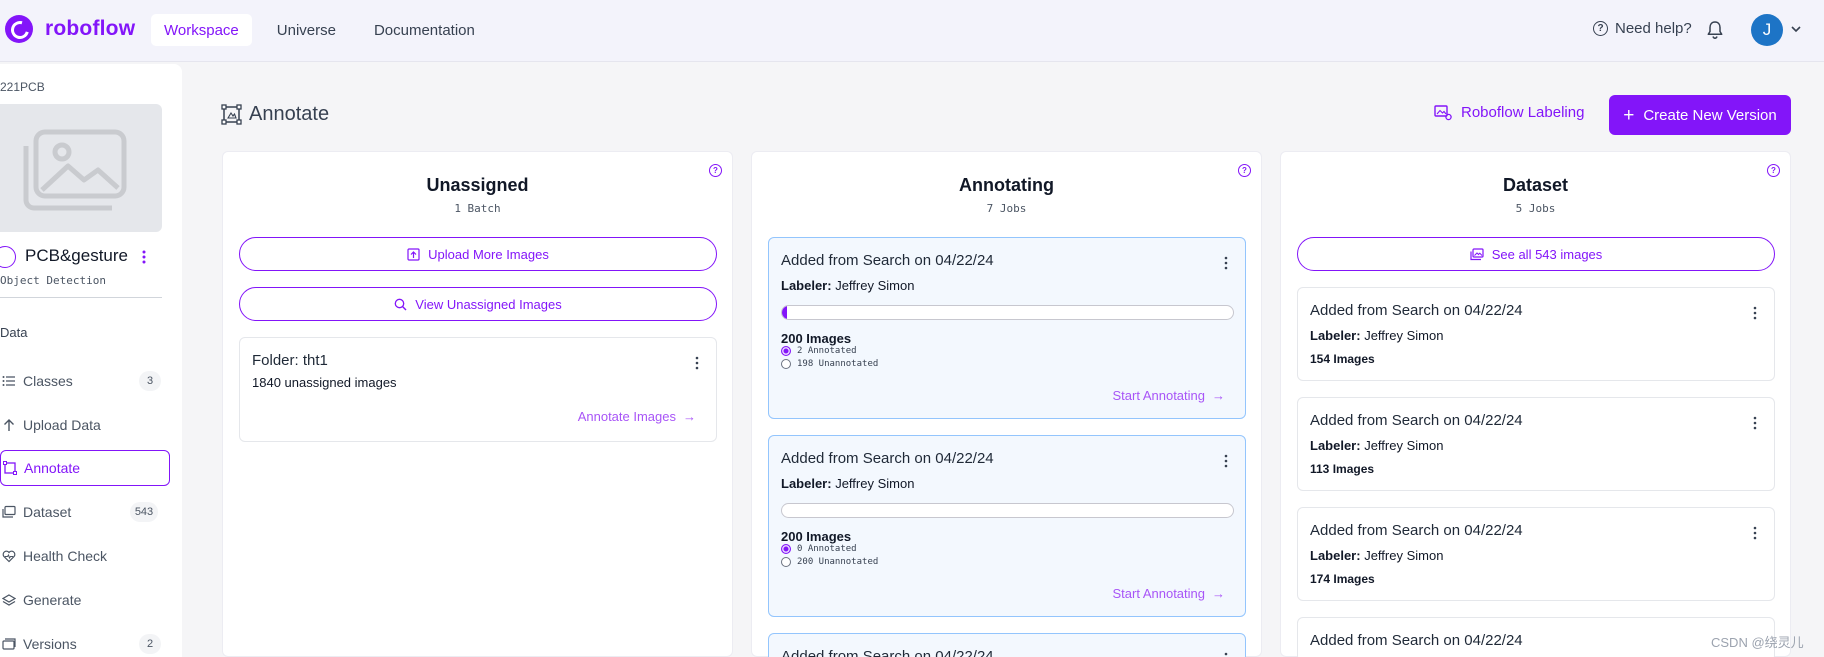 The width and height of the screenshot is (1824, 657). What do you see at coordinates (1509, 112) in the screenshot?
I see `roboflow-labeling-link: Roboflow Labeling` at bounding box center [1509, 112].